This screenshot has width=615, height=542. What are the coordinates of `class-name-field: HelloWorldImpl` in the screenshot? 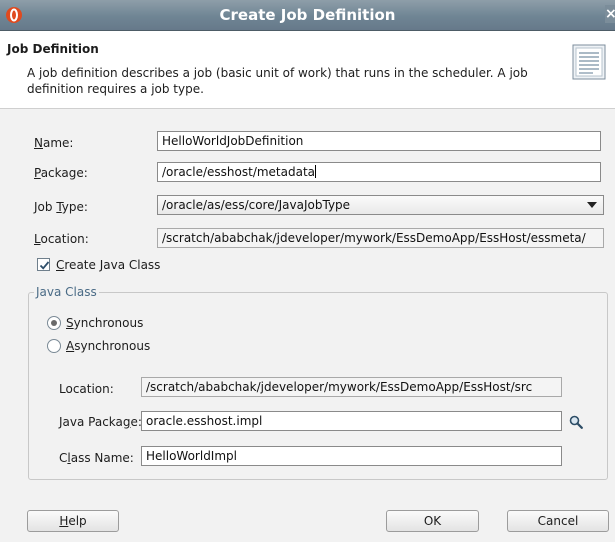 It's located at (351, 456).